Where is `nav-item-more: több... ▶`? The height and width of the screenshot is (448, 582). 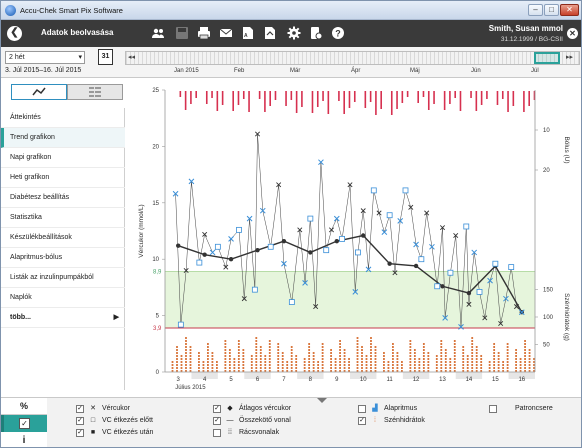
nav-item-more: több... ▶ is located at coordinates (63, 318).